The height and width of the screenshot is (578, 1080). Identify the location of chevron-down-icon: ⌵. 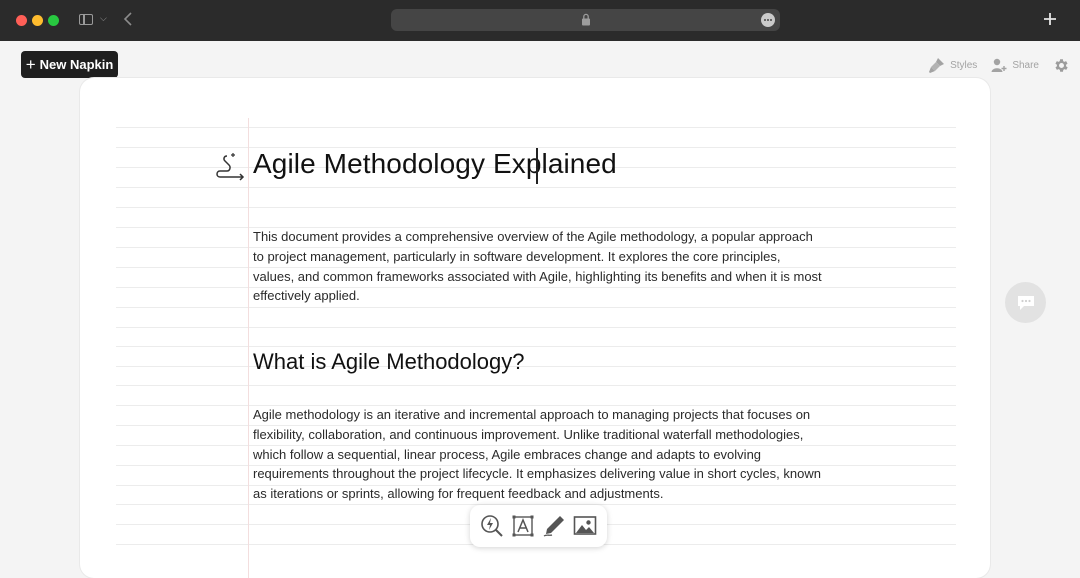
(103, 18).